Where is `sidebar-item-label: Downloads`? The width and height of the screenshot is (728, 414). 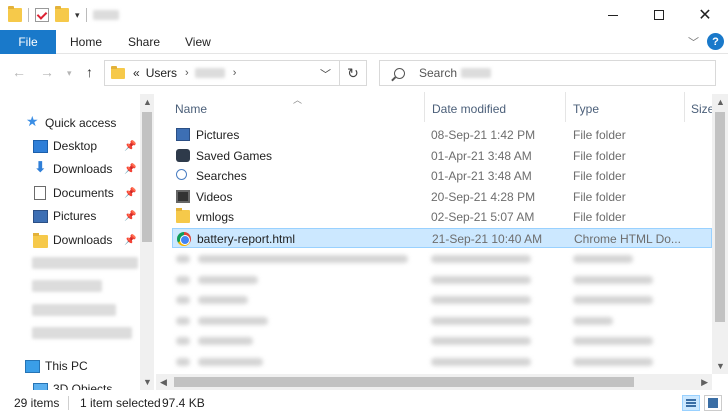 sidebar-item-label: Downloads is located at coordinates (83, 240).